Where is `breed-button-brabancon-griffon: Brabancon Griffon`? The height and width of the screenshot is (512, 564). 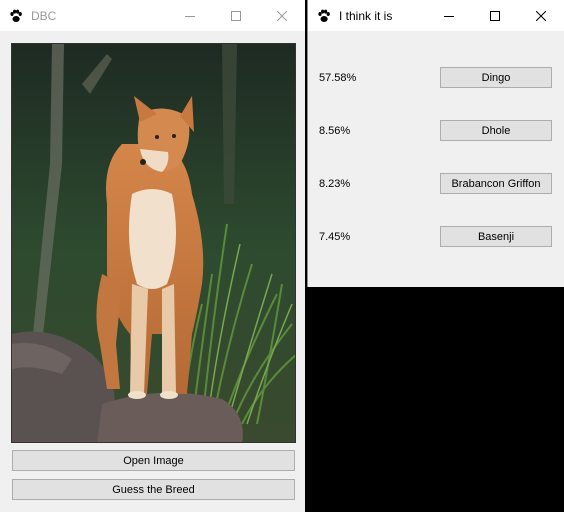 breed-button-brabancon-griffon: Brabancon Griffon is located at coordinates (496, 183).